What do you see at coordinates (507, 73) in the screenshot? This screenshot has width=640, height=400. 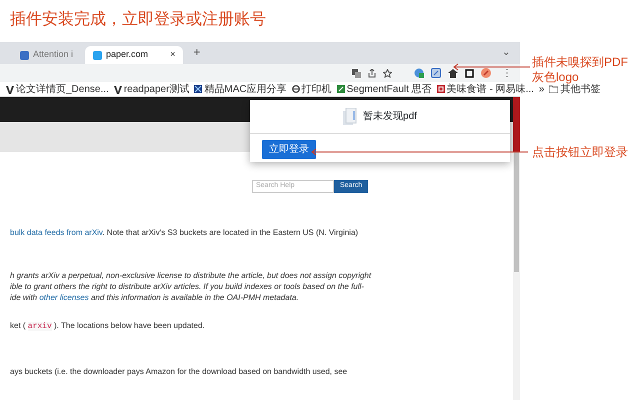 I see `more-menu-icon: ⋮` at bounding box center [507, 73].